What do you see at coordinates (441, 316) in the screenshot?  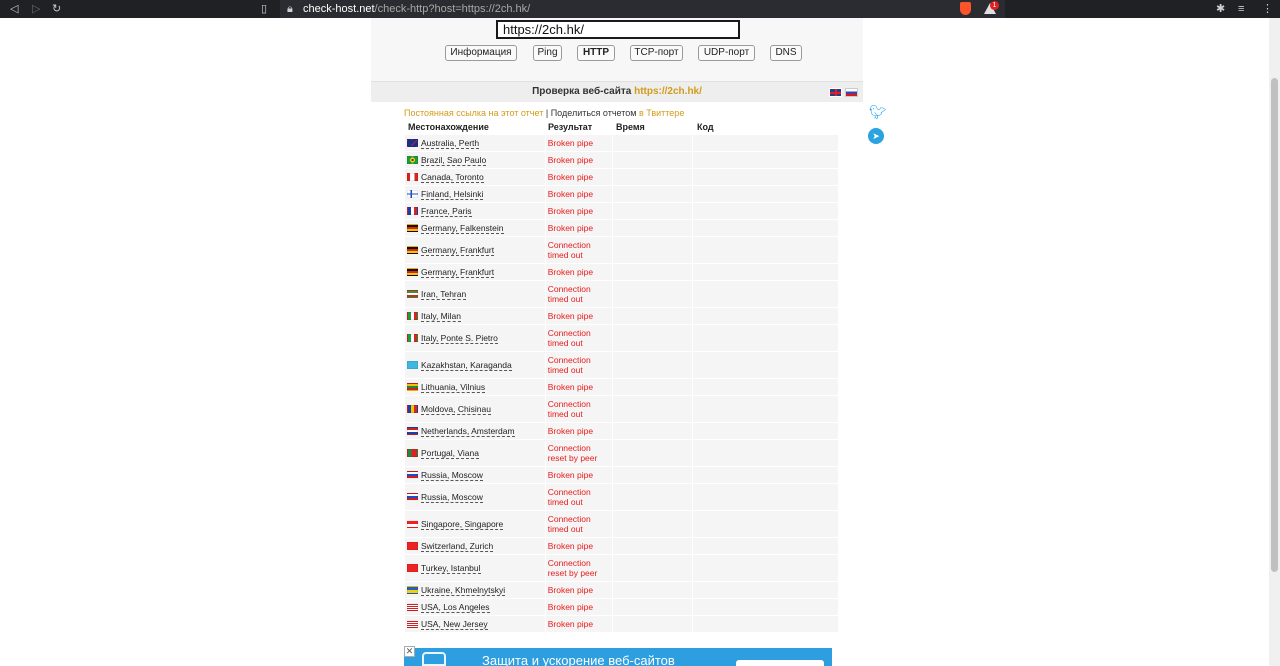 I see `location-link: Italy, Milan` at bounding box center [441, 316].